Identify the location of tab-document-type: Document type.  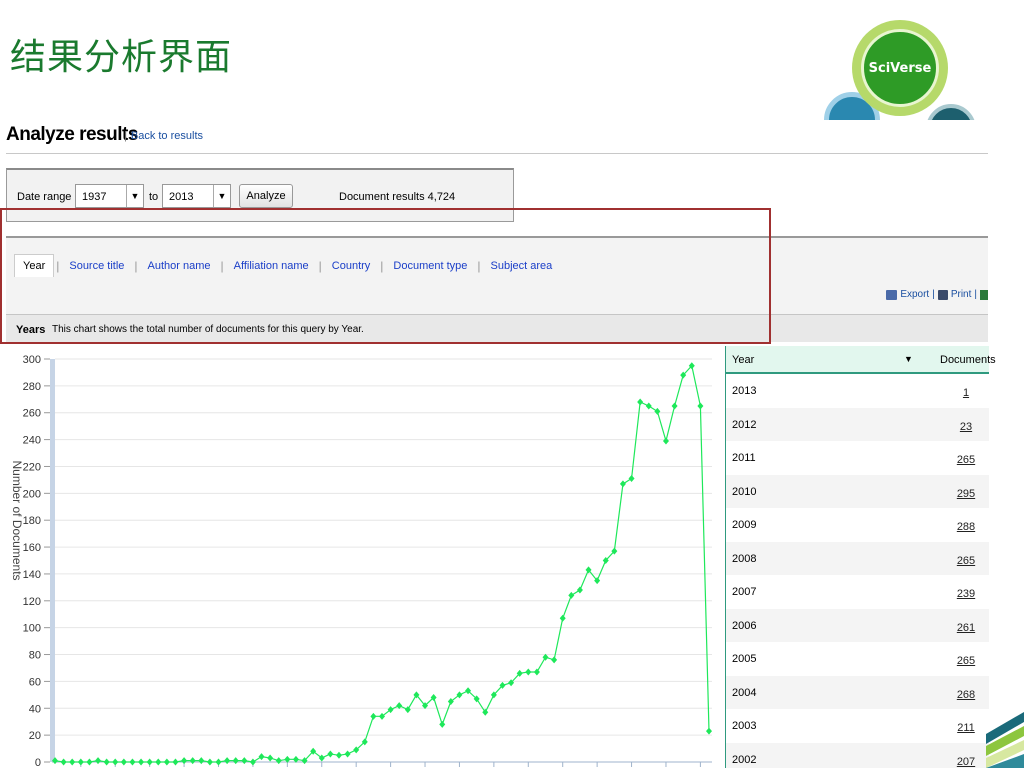
(430, 266).